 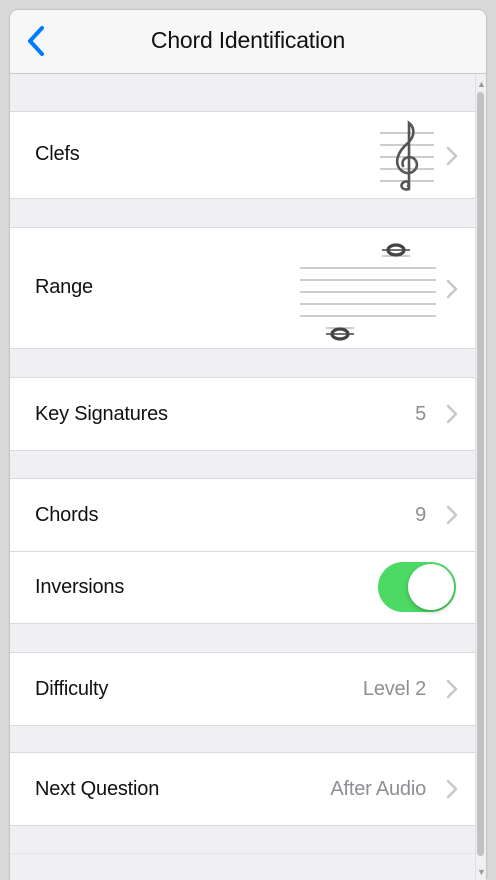 What do you see at coordinates (394, 689) in the screenshot?
I see `difficulty-value: Level 2` at bounding box center [394, 689].